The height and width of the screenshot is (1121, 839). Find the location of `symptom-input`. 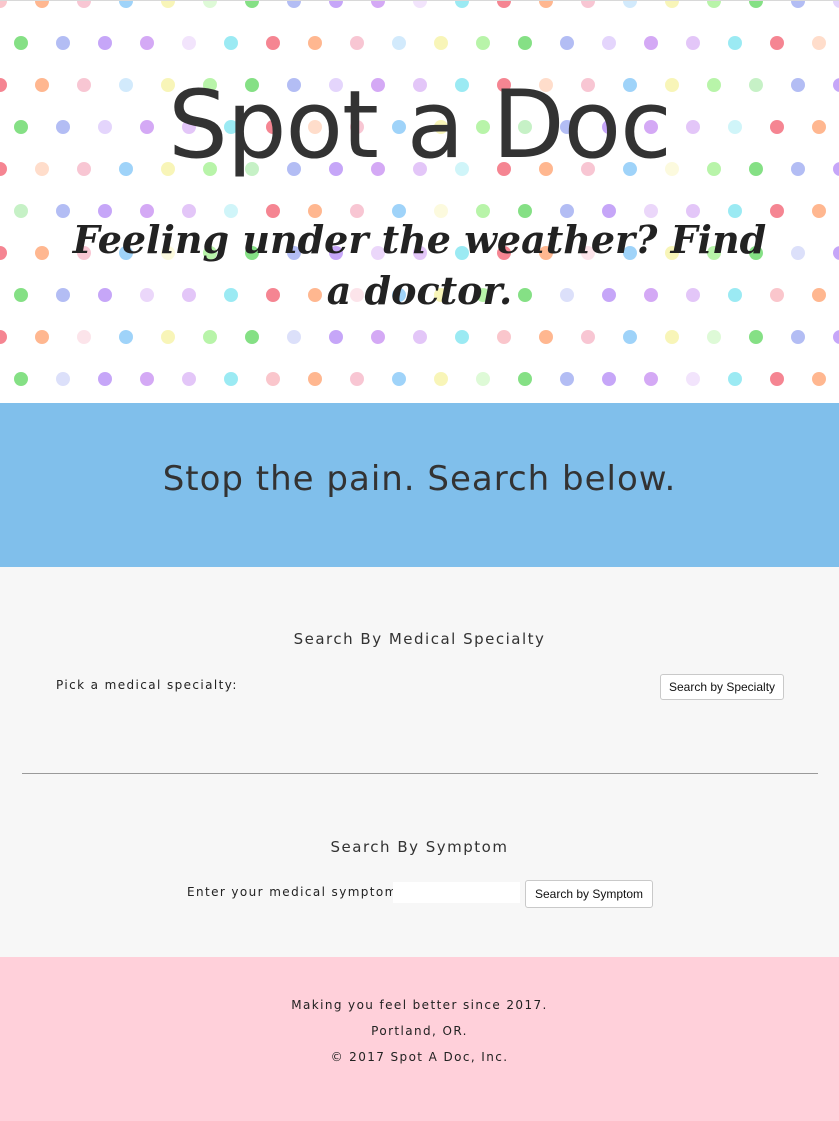

symptom-input is located at coordinates (456, 892).